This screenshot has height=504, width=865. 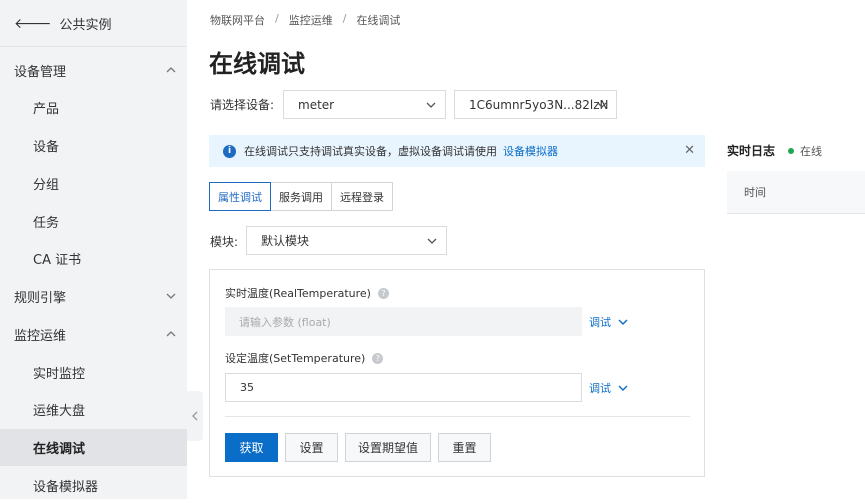 What do you see at coordinates (346, 240) in the screenshot?
I see `module-select: 默认模块` at bounding box center [346, 240].